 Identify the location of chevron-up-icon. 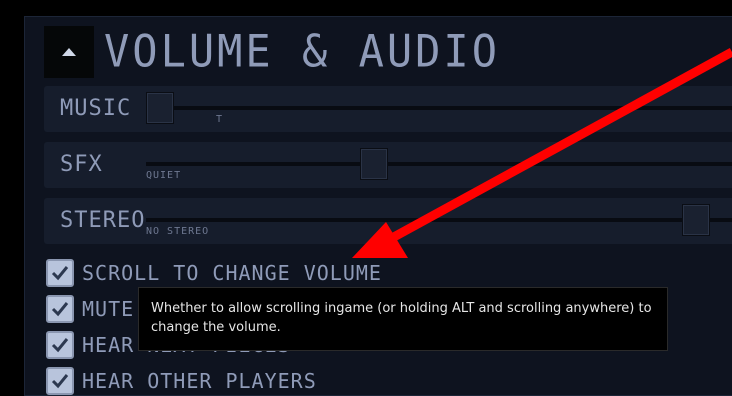
(69, 52).